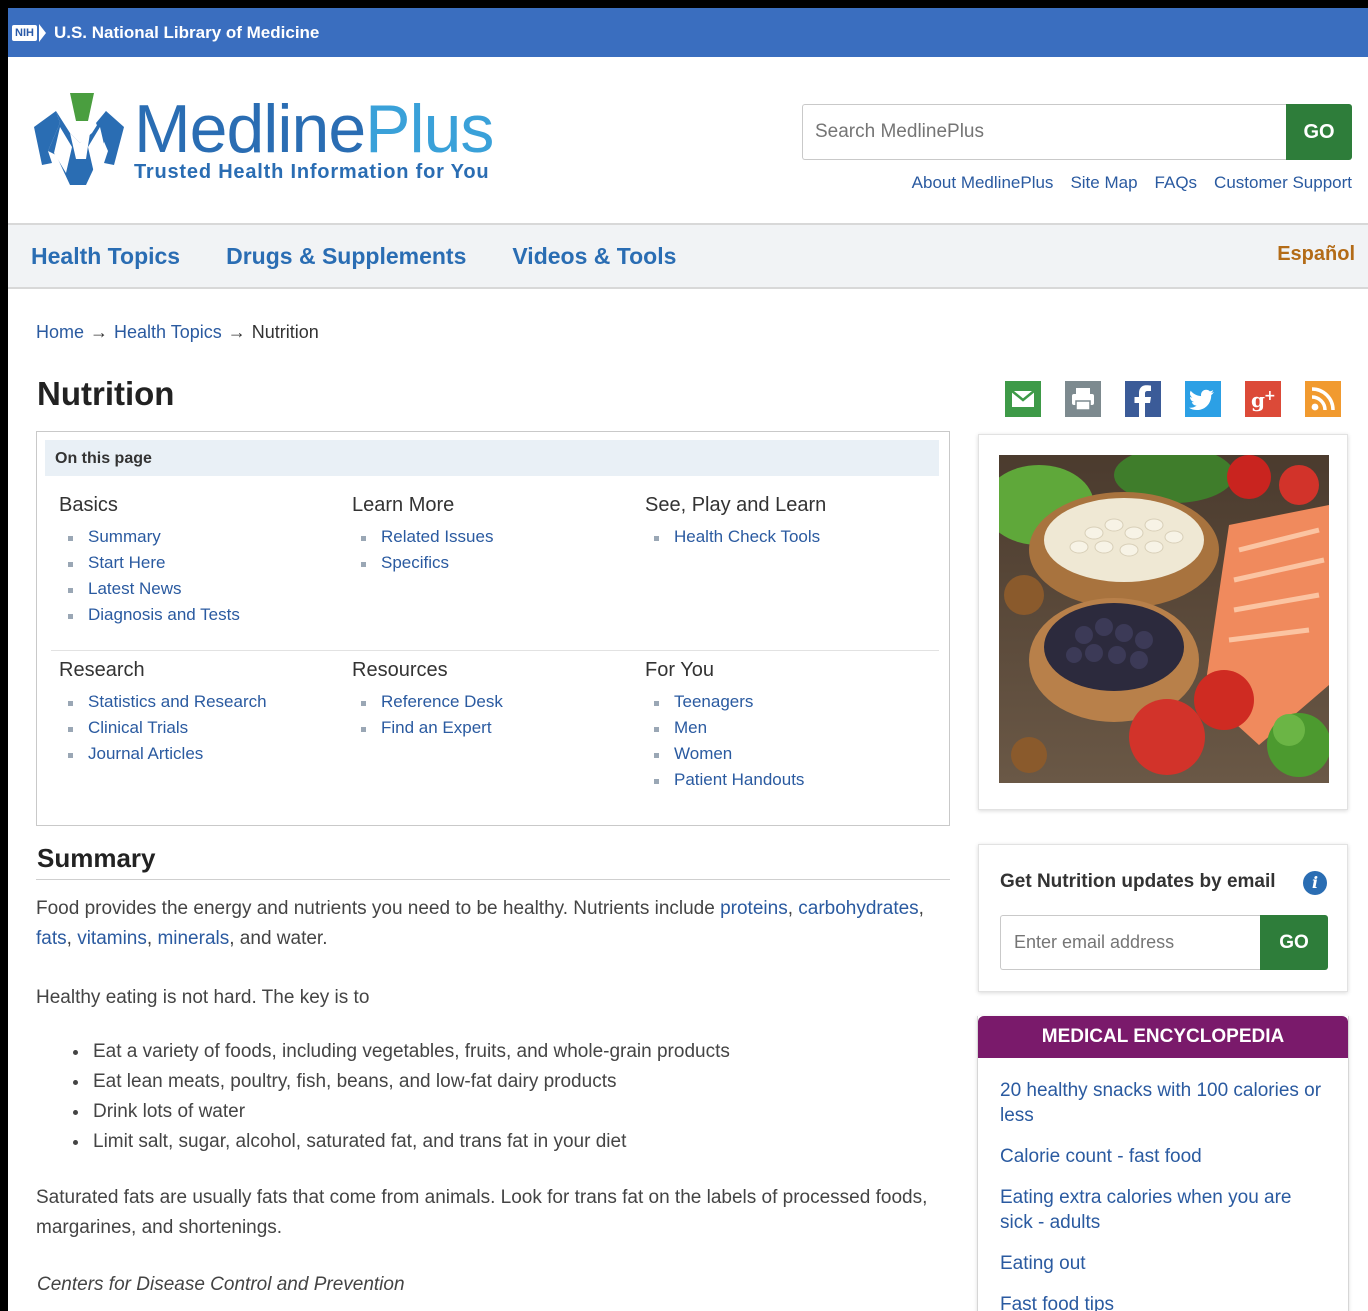  I want to click on page-title: Nutrition, so click(106, 393).